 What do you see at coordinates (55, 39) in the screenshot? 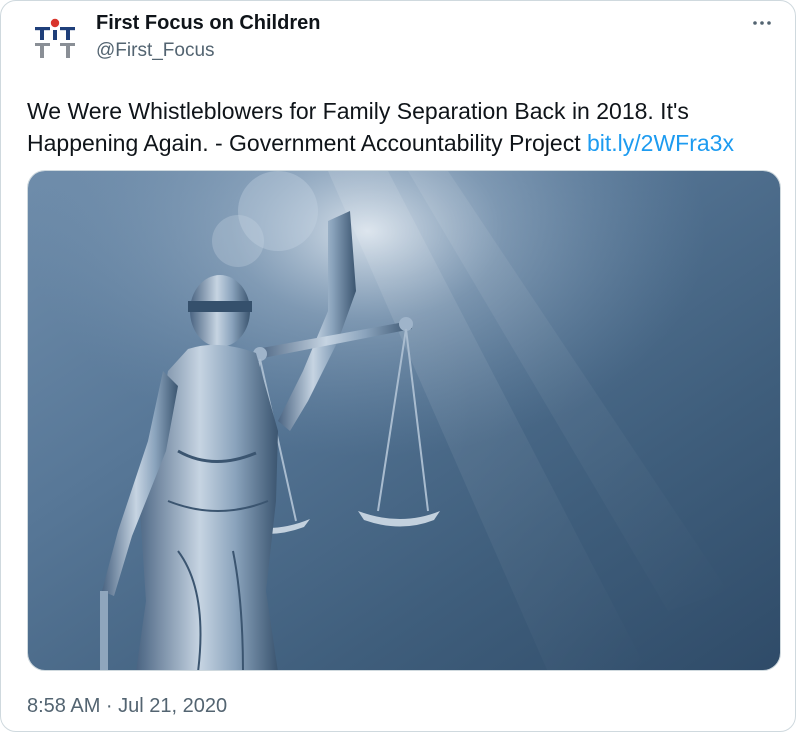
I see `first-focus-logo-icon` at bounding box center [55, 39].